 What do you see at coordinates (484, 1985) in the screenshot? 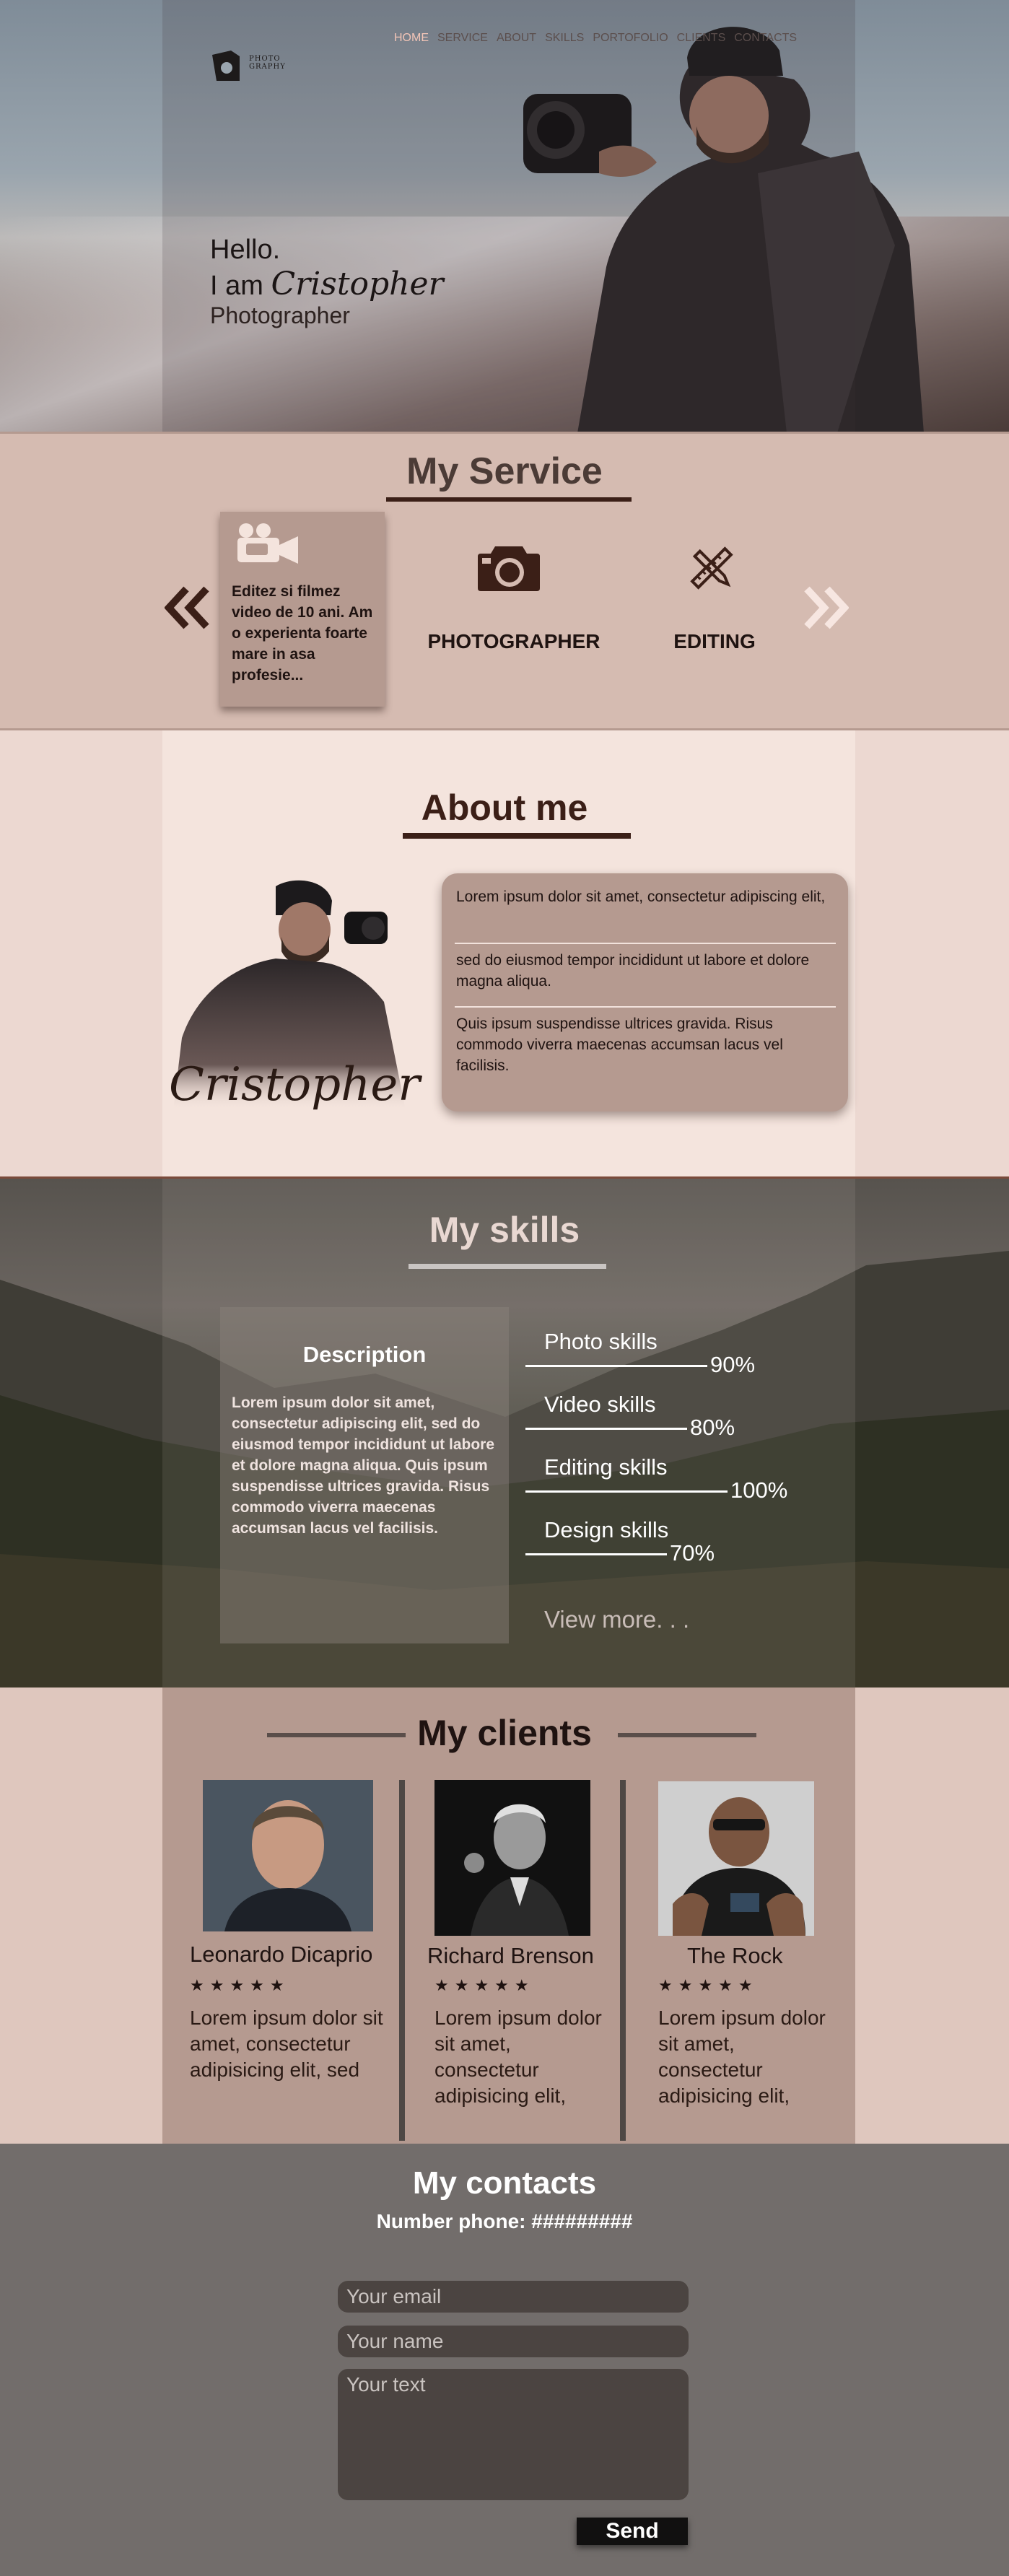
I see `client-rating-2: ★★★★★` at bounding box center [484, 1985].